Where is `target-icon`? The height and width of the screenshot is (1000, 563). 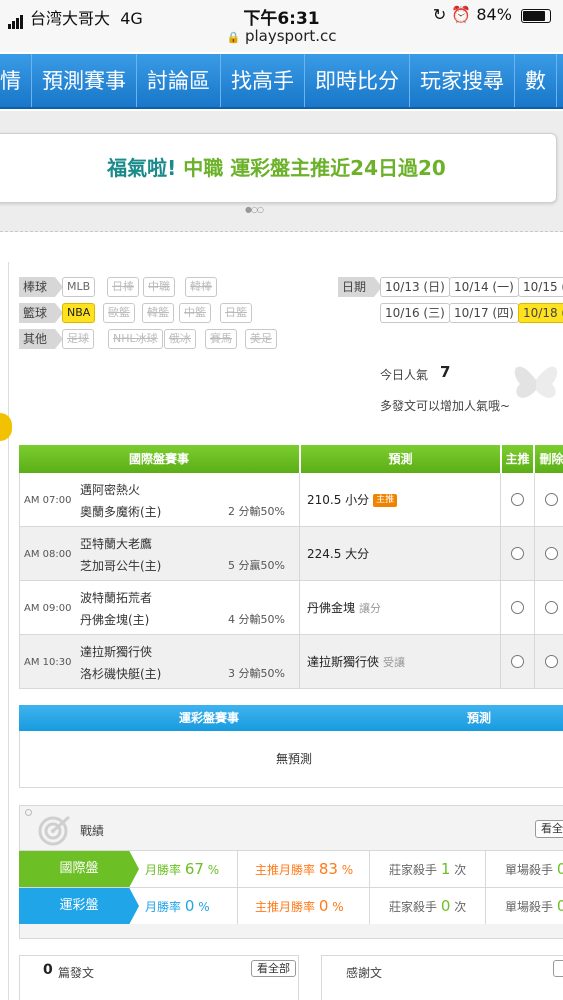 target-icon is located at coordinates (54, 830).